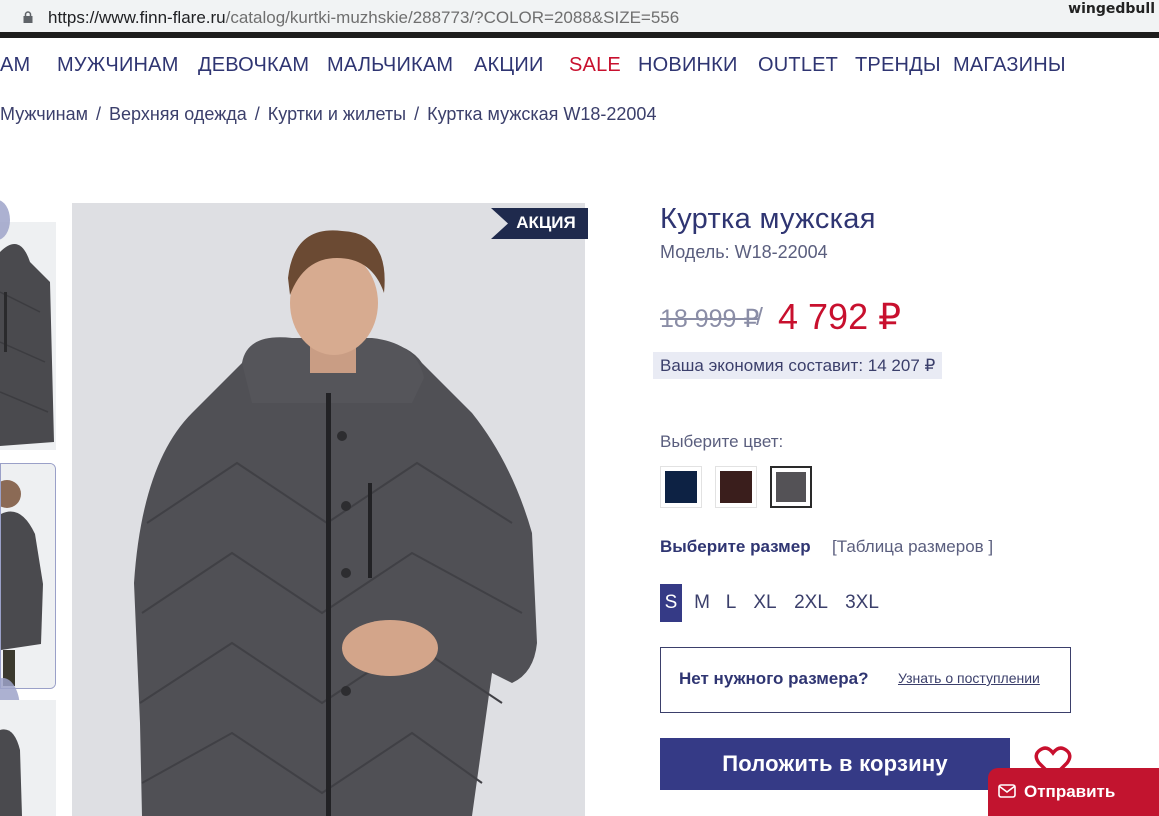 Image resolution: width=1159 pixels, height=816 pixels. Describe the element at coordinates (1111, 9) in the screenshot. I see `watermark-username: wingedbull` at that location.